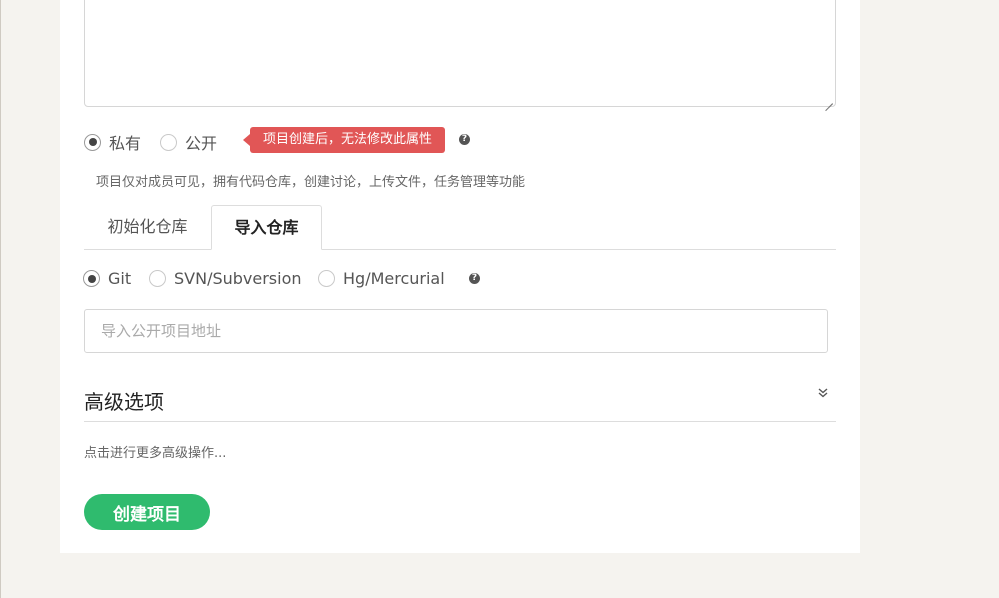 This screenshot has height=598, width=999. What do you see at coordinates (147, 227) in the screenshot?
I see `tab-init-repo: 初始化仓库` at bounding box center [147, 227].